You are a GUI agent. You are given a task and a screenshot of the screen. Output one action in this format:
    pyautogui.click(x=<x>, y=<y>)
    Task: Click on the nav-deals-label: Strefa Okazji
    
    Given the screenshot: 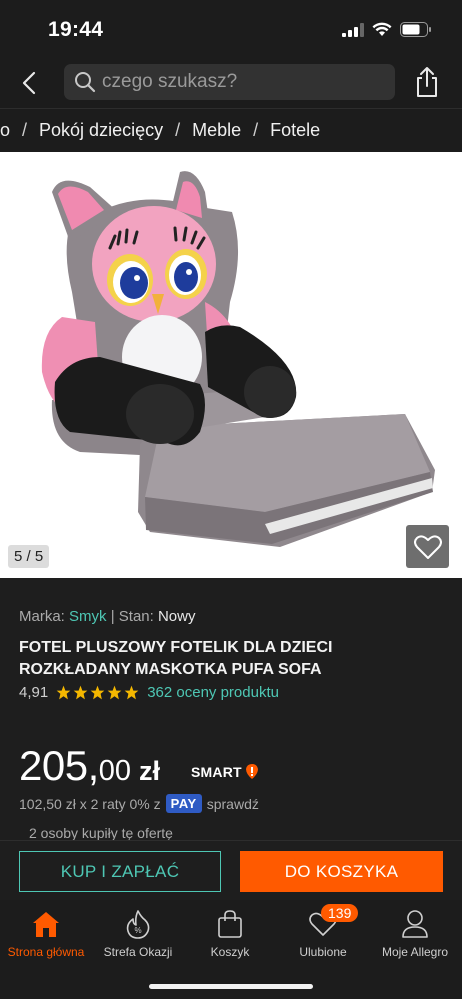 What is the action you would take?
    pyautogui.click(x=138, y=952)
    